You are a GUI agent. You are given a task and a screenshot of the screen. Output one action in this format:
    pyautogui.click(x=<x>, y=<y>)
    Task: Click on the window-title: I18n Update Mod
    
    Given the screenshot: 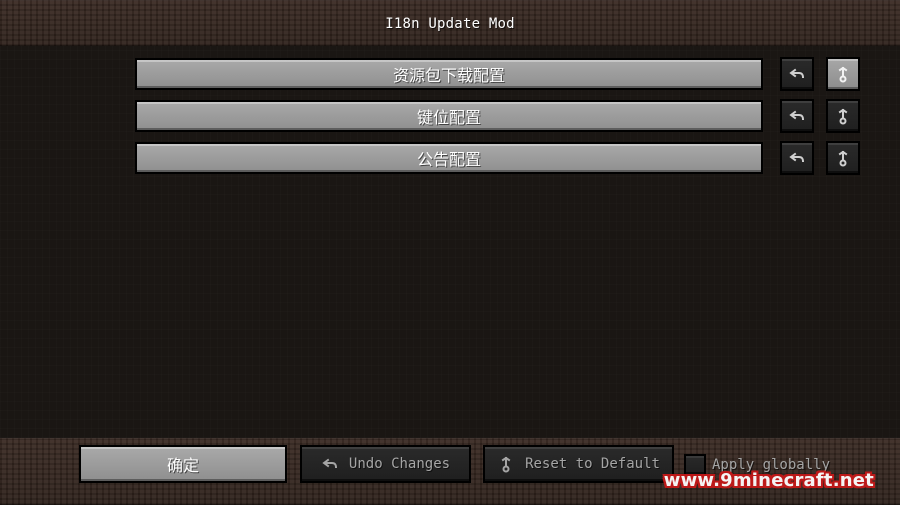 What is the action you would take?
    pyautogui.click(x=450, y=24)
    